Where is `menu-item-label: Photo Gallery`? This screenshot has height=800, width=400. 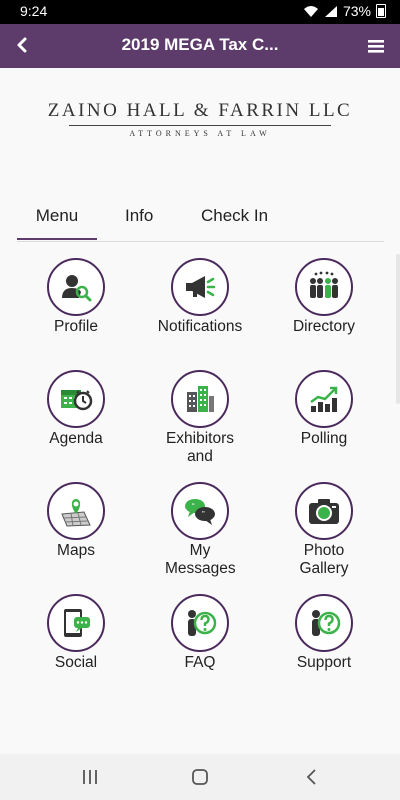 menu-item-label: Photo Gallery is located at coordinates (324, 559).